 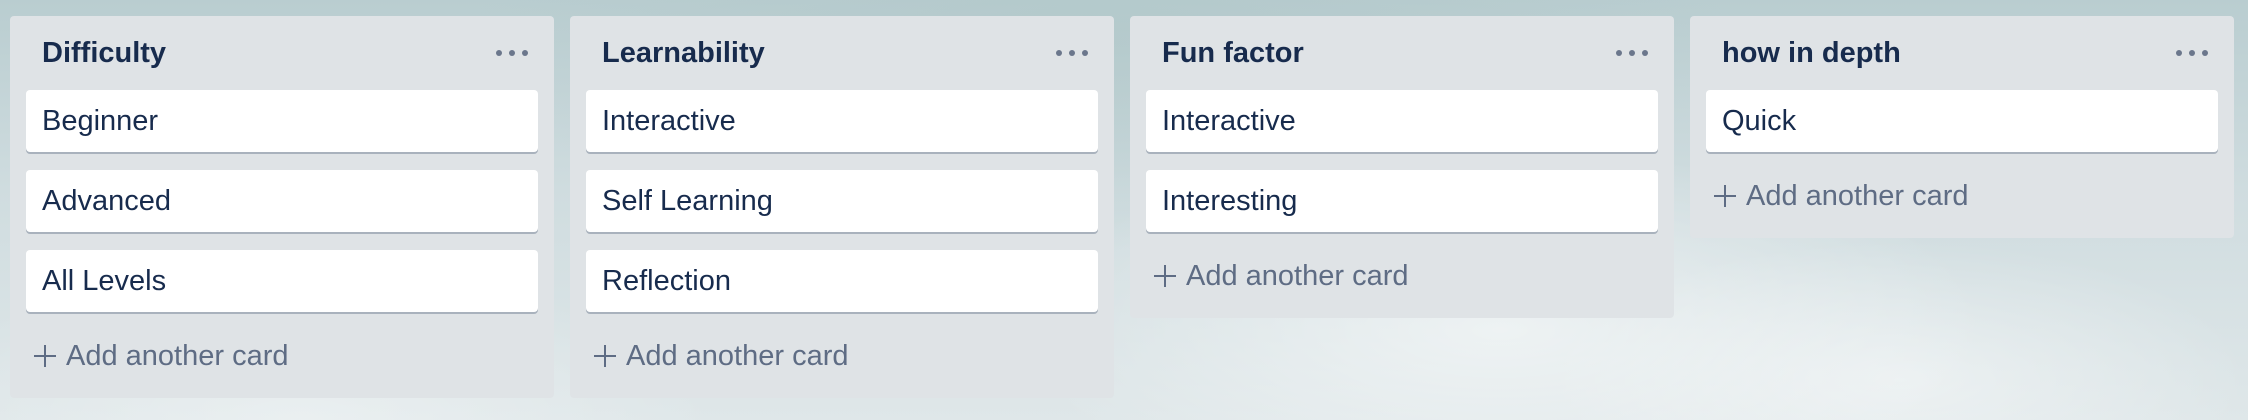 What do you see at coordinates (282, 53) in the screenshot?
I see `list-header: Difficulty` at bounding box center [282, 53].